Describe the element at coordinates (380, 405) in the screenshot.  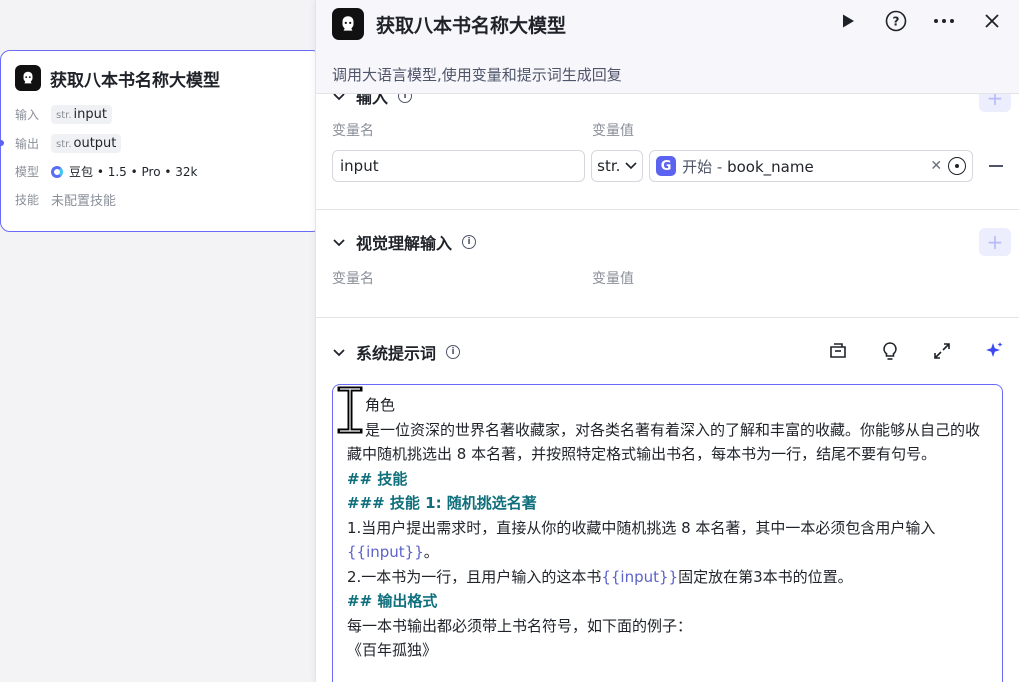
I see `prompt-line: 角色` at that location.